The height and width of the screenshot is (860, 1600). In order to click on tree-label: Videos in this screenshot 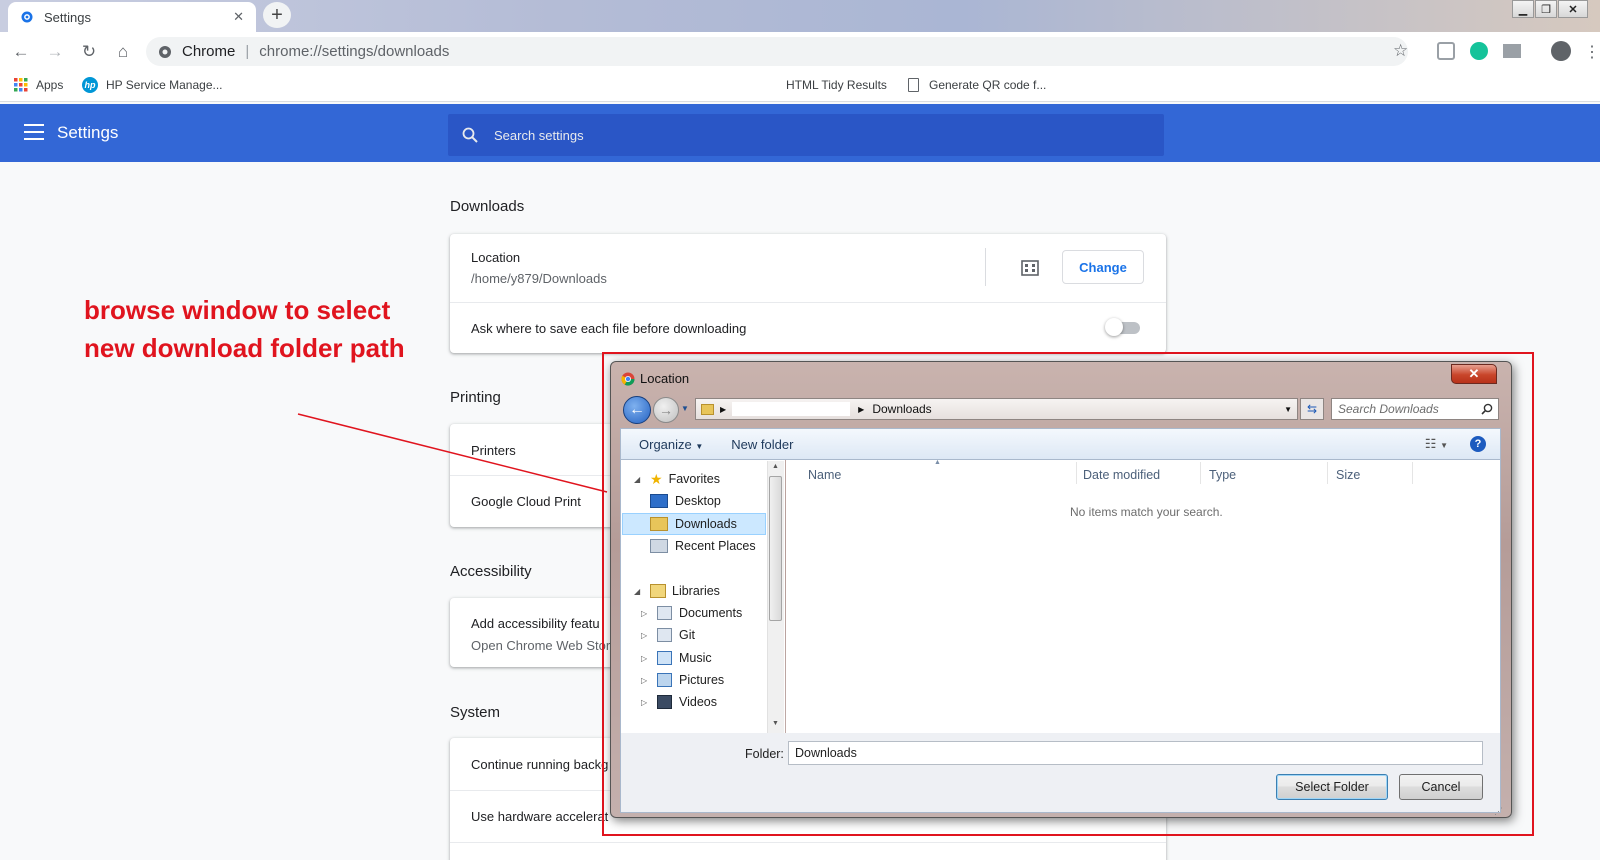, I will do `click(698, 702)`.